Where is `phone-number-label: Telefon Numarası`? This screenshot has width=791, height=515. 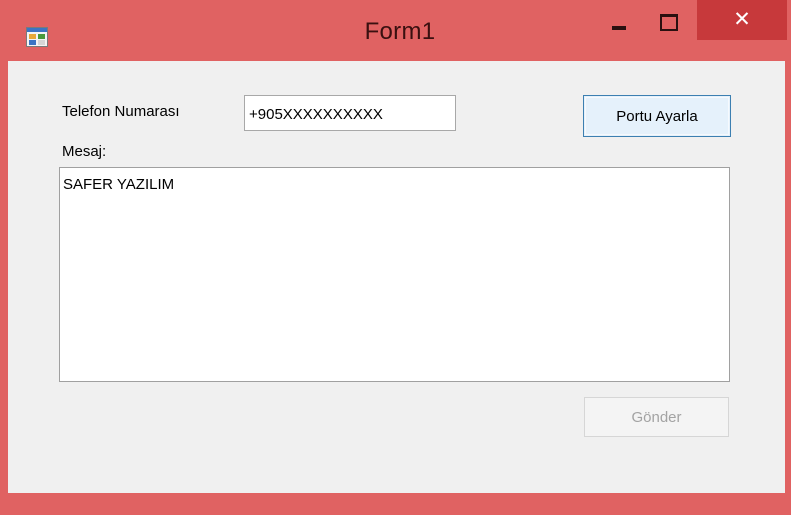
phone-number-label: Telefon Numarası is located at coordinates (121, 111).